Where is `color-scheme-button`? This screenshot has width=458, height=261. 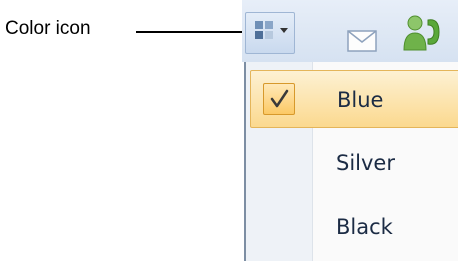
color-scheme-button is located at coordinates (270, 33).